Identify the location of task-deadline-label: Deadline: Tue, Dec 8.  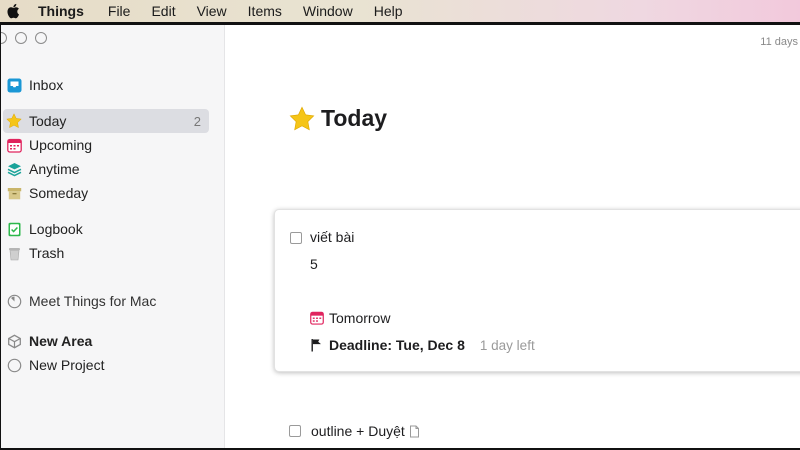
(397, 345).